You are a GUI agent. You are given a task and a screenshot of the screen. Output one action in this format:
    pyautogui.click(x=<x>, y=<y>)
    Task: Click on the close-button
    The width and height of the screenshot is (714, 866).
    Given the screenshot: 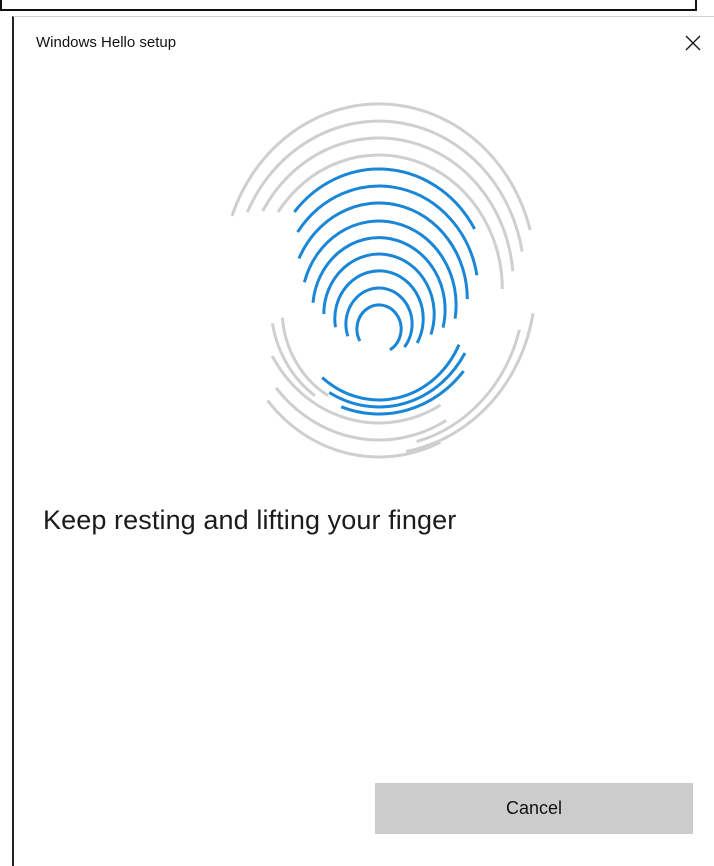 What is the action you would take?
    pyautogui.click(x=693, y=43)
    